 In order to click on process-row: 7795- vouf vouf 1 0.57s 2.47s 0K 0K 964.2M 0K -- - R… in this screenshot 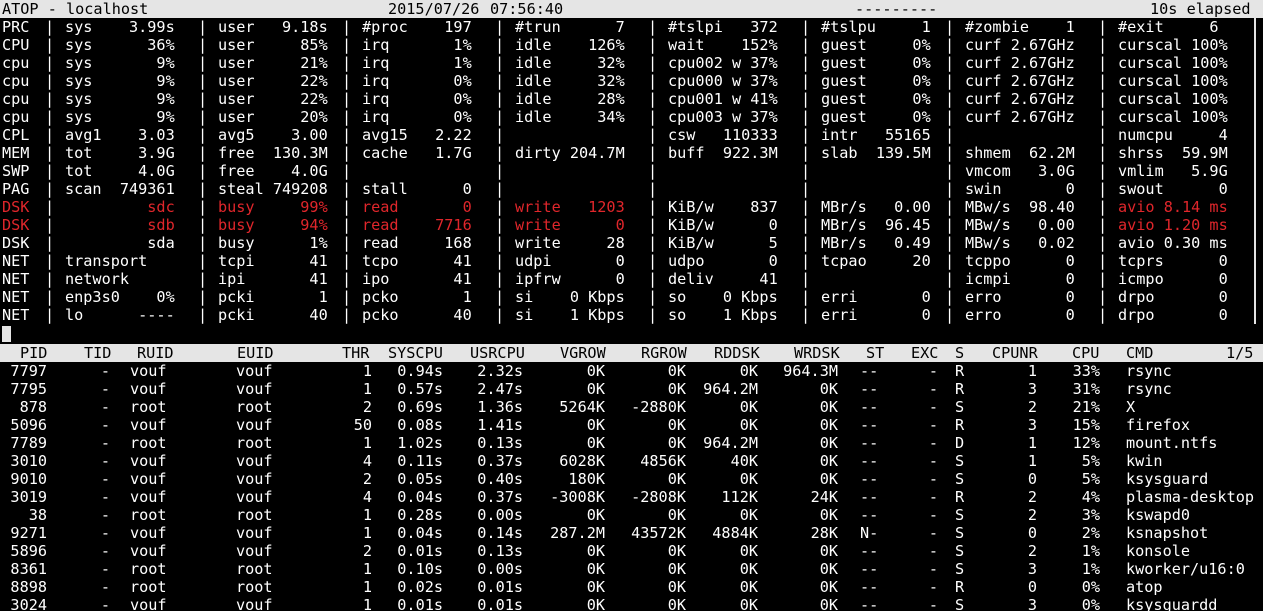, I will do `click(631, 389)`.